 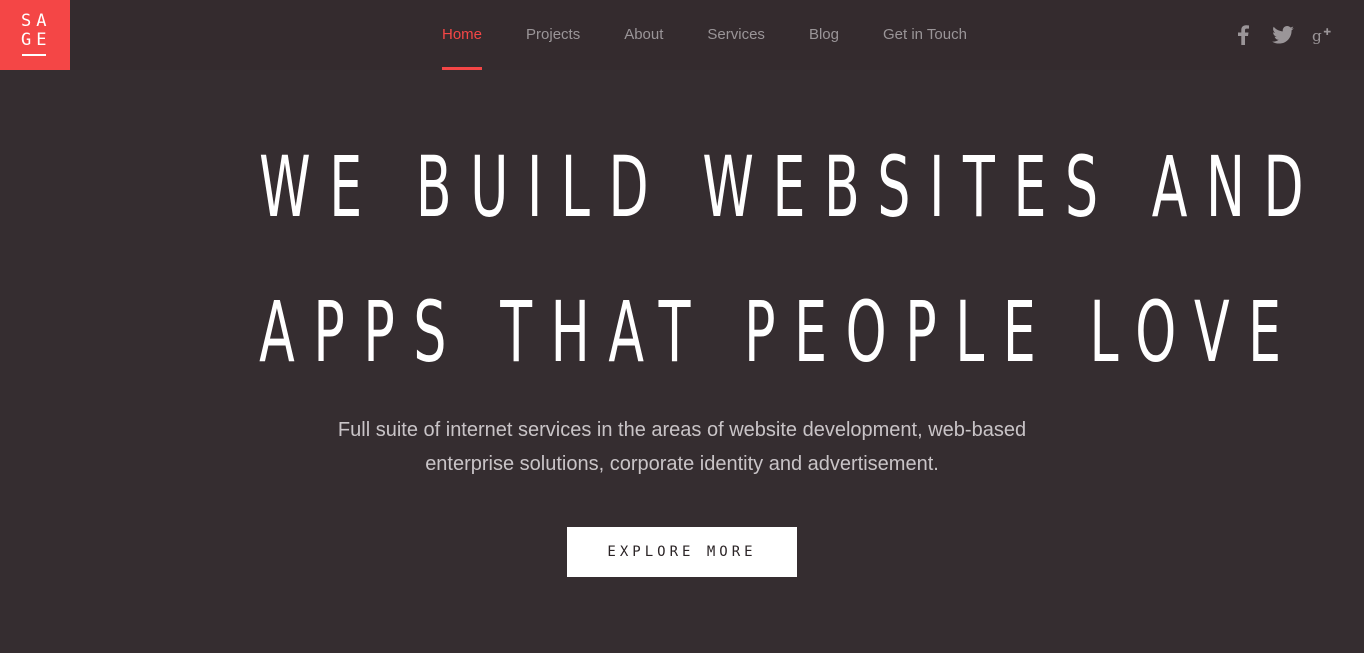 I want to click on hero-title-line-2: APPS THAT PEOPLE LOVE, so click(x=779, y=332).